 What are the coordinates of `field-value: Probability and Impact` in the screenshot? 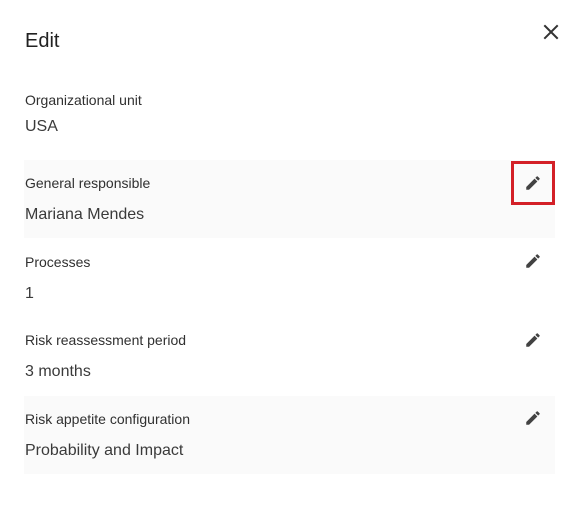 It's located at (104, 450).